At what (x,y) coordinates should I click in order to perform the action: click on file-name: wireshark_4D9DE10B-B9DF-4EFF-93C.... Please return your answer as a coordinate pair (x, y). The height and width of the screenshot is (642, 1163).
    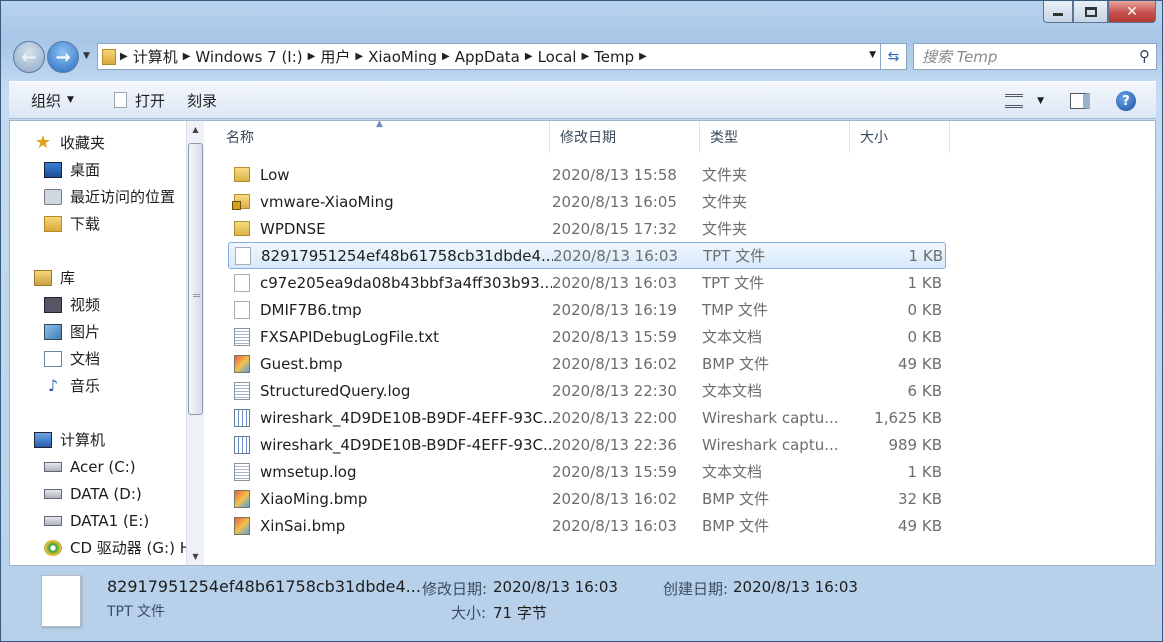
    Looking at the image, I should click on (406, 444).